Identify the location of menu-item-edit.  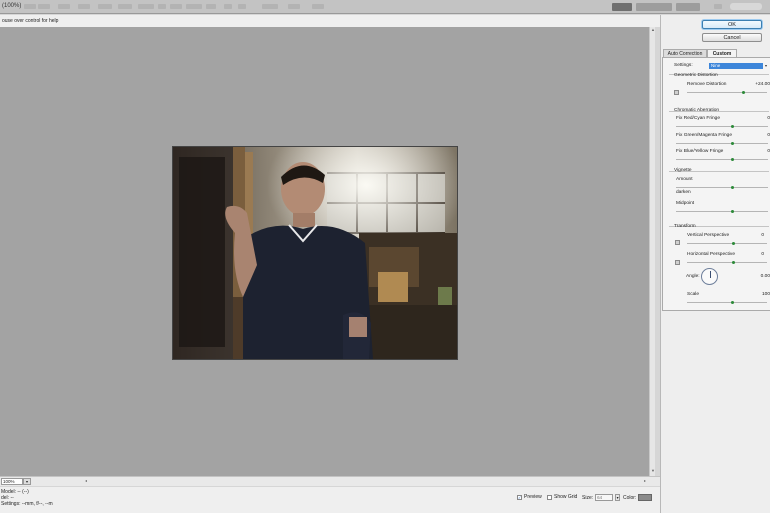
(44, 6).